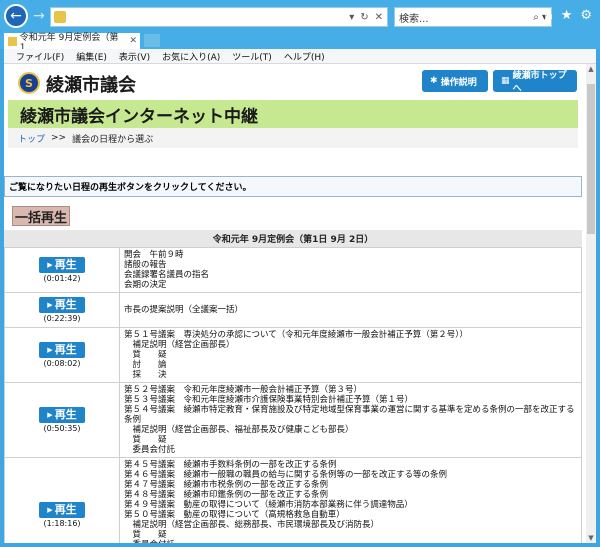  What do you see at coordinates (133, 41) in the screenshot?
I see `tab-close-icon: ✕` at bounding box center [133, 41].